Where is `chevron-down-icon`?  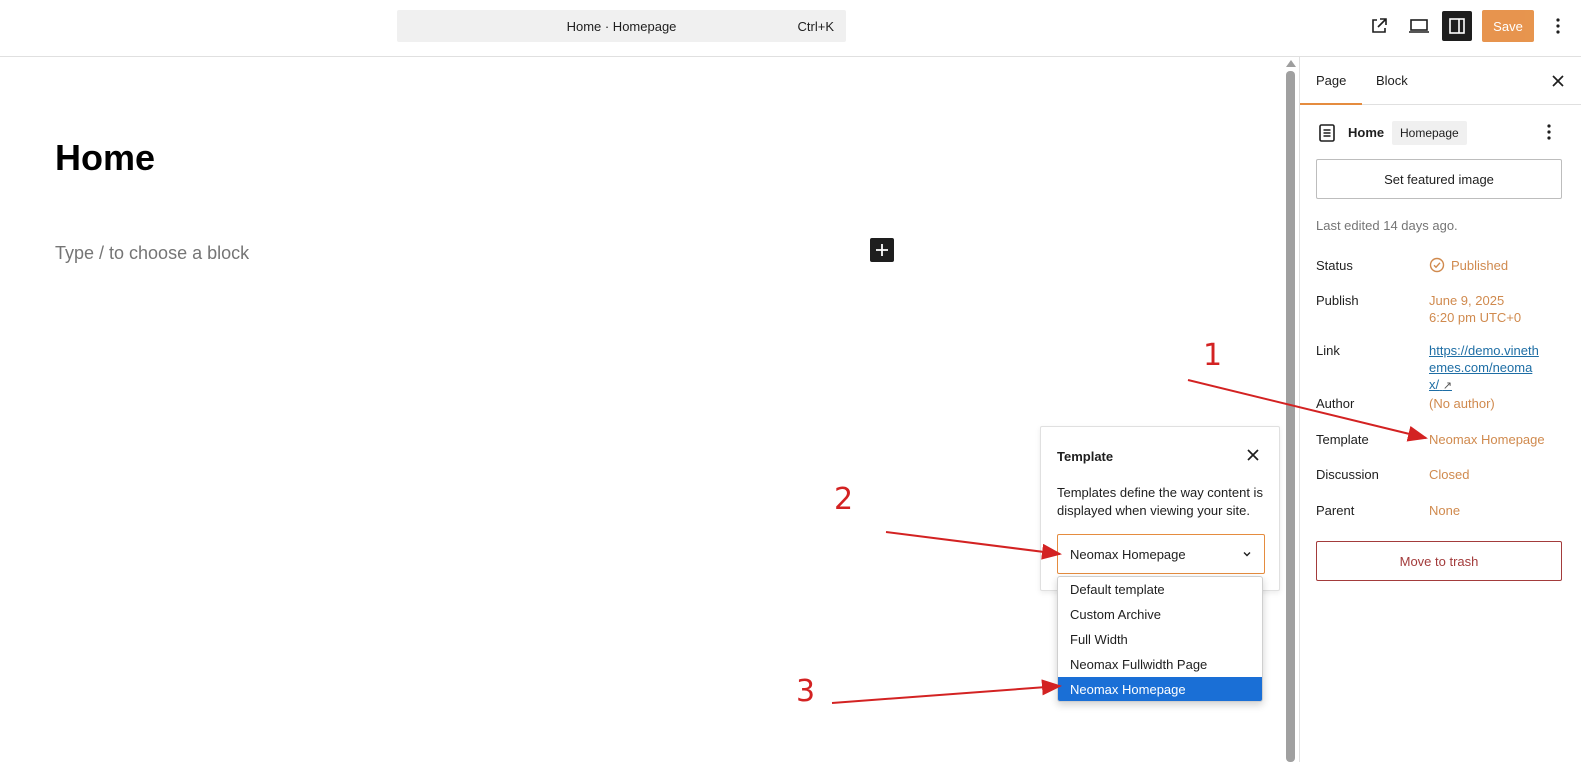
chevron-down-icon is located at coordinates (1247, 554).